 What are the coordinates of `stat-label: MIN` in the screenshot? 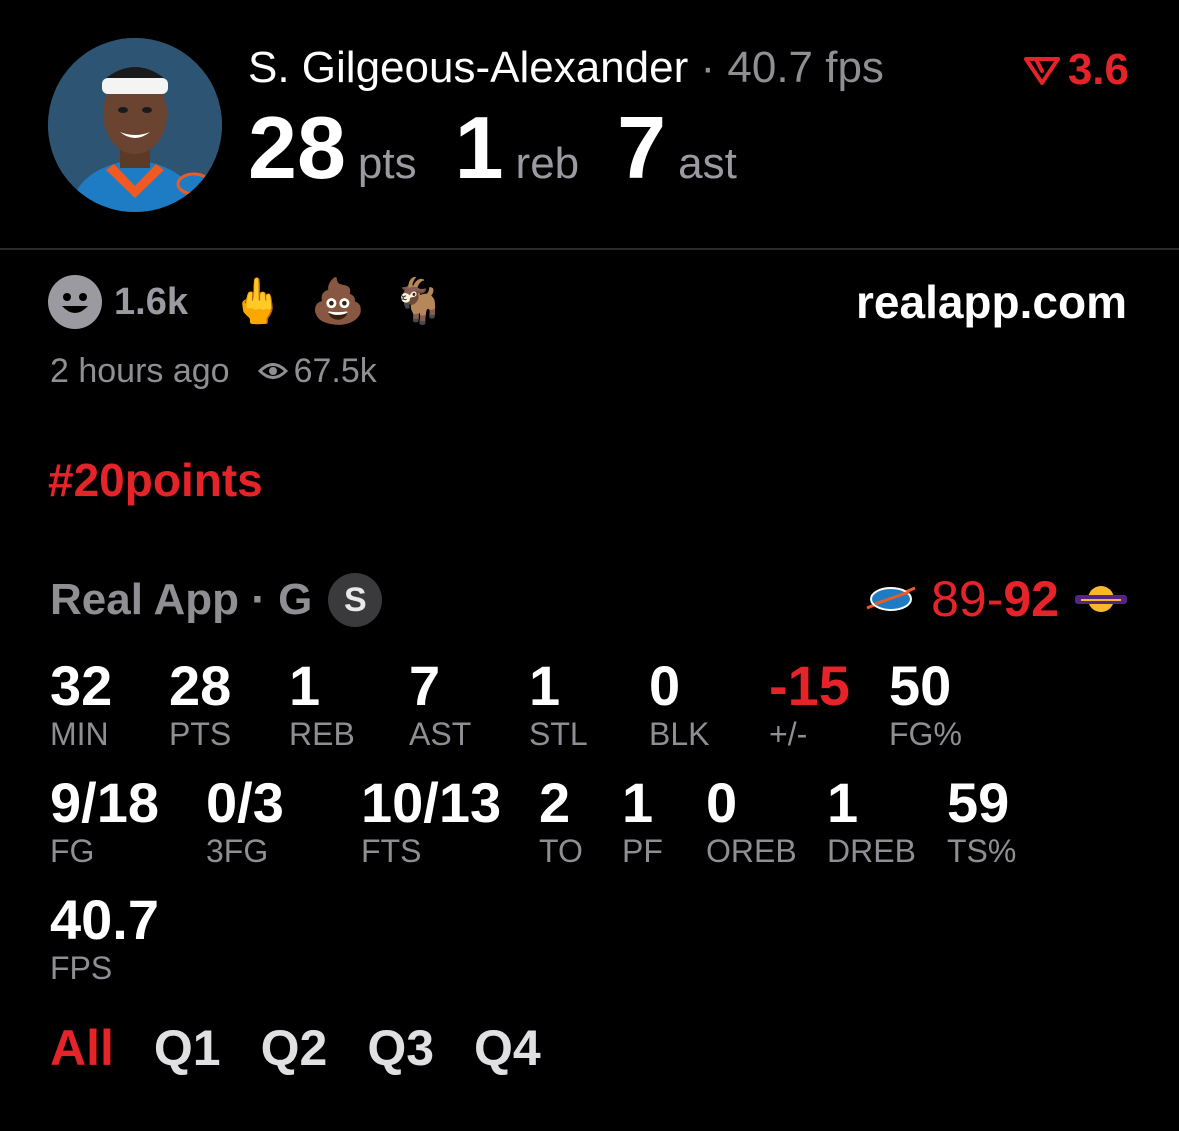 It's located at (79, 734).